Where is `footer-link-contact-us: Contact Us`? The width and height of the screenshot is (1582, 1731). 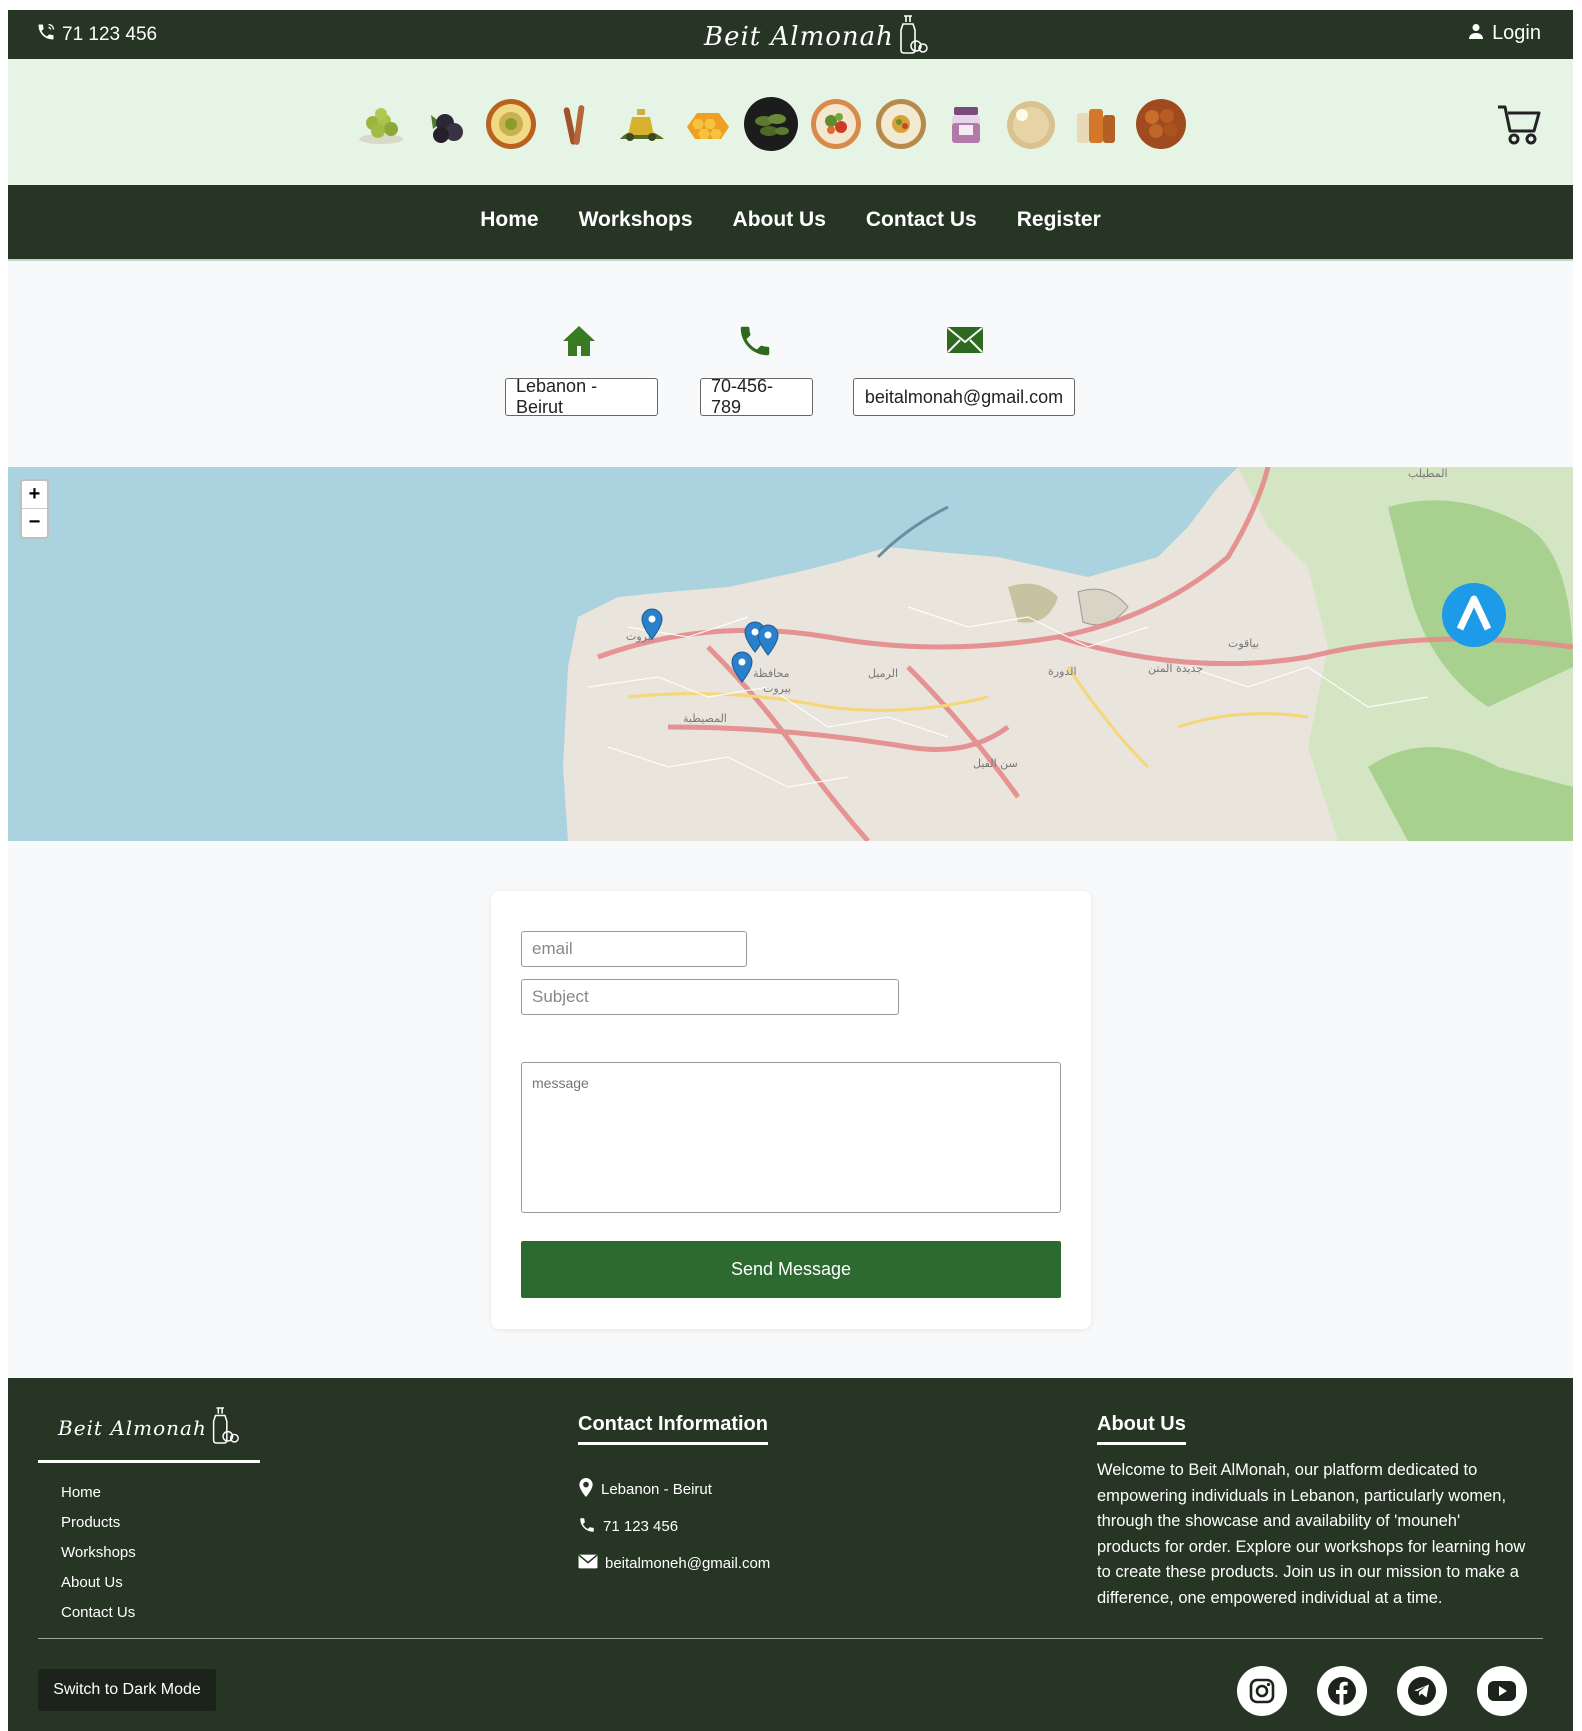
footer-link-contact-us: Contact Us is located at coordinates (98, 1613).